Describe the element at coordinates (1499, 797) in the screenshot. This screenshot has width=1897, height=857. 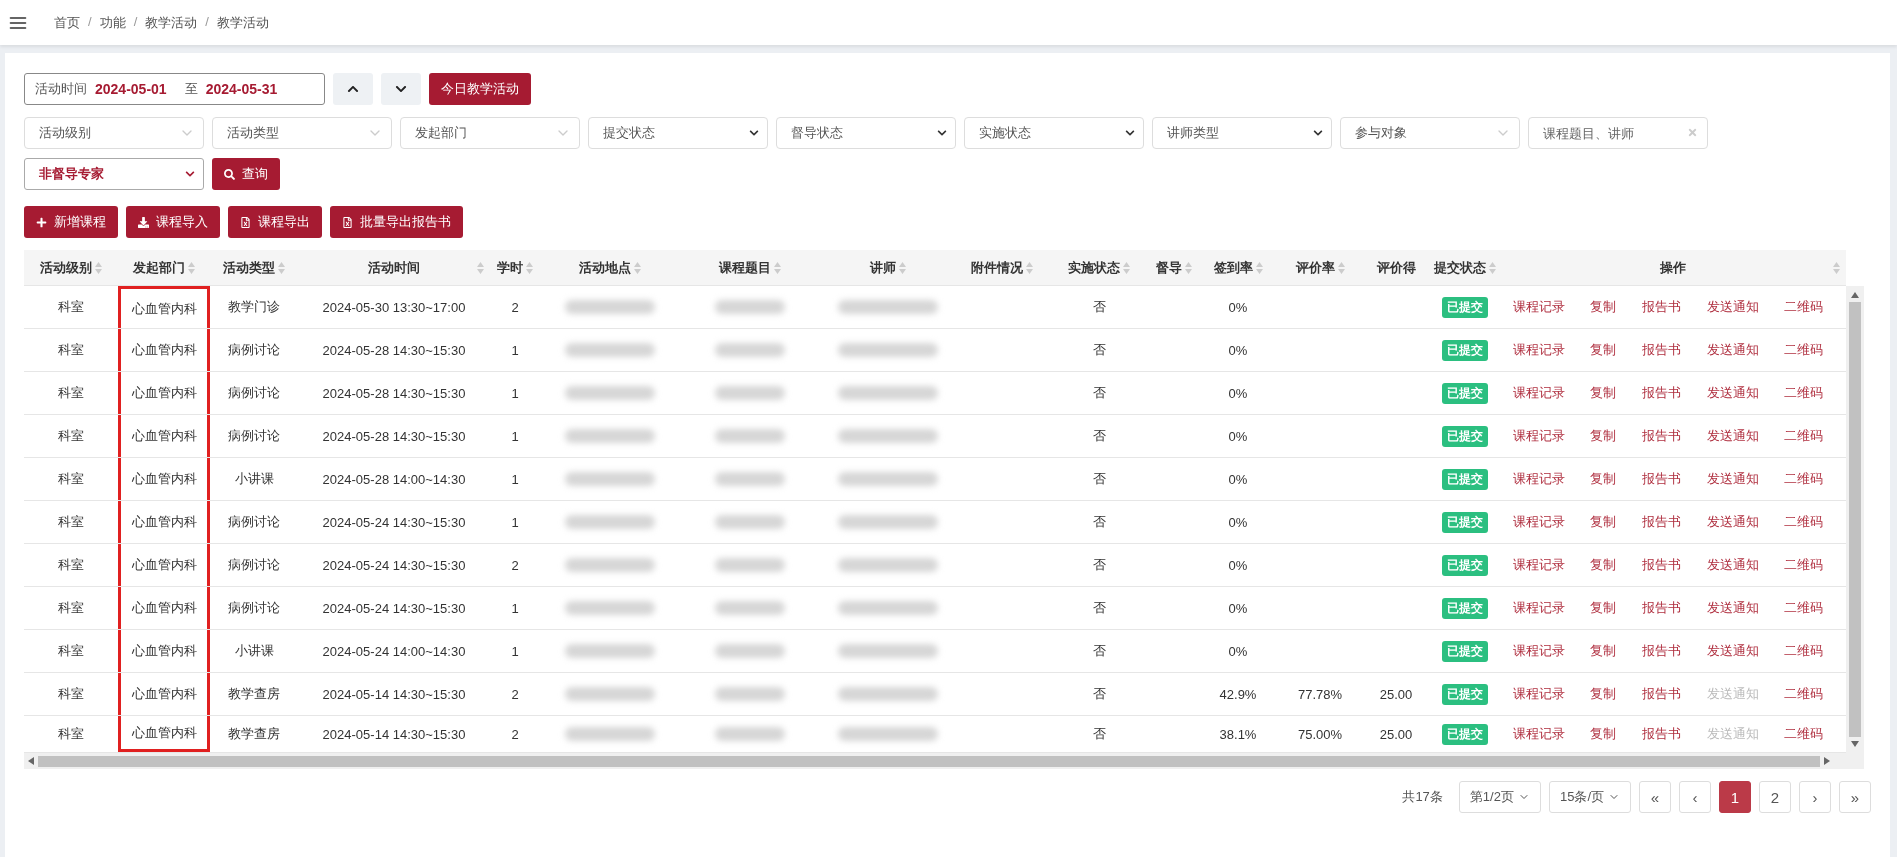
I see `page-select: 第1/2页` at that location.